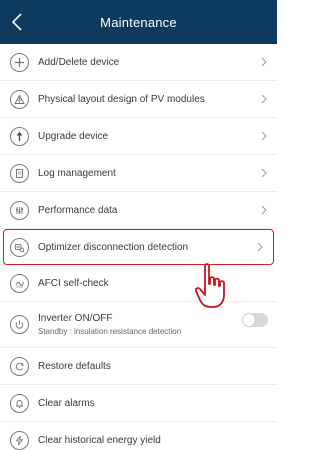 The width and height of the screenshot is (320, 450). Describe the element at coordinates (66, 403) in the screenshot. I see `menu-item-label: Clear alarms` at that location.